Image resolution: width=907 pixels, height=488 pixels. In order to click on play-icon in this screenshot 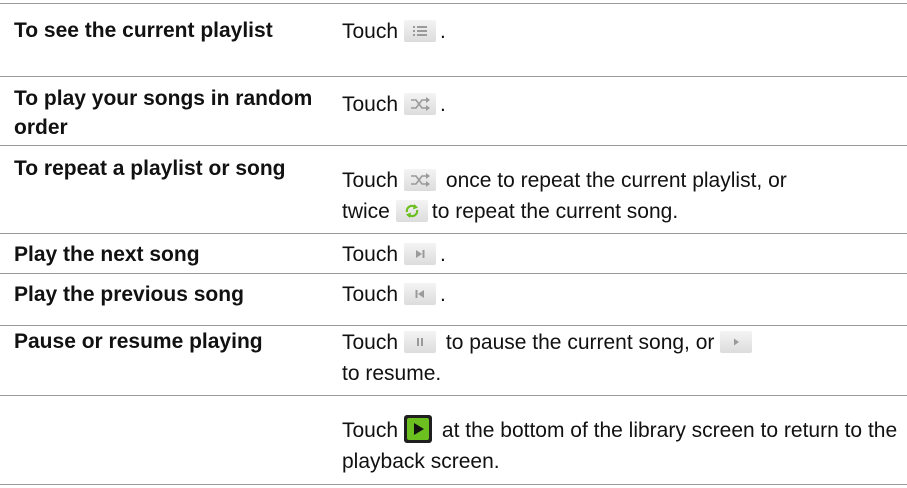, I will do `click(736, 341)`.